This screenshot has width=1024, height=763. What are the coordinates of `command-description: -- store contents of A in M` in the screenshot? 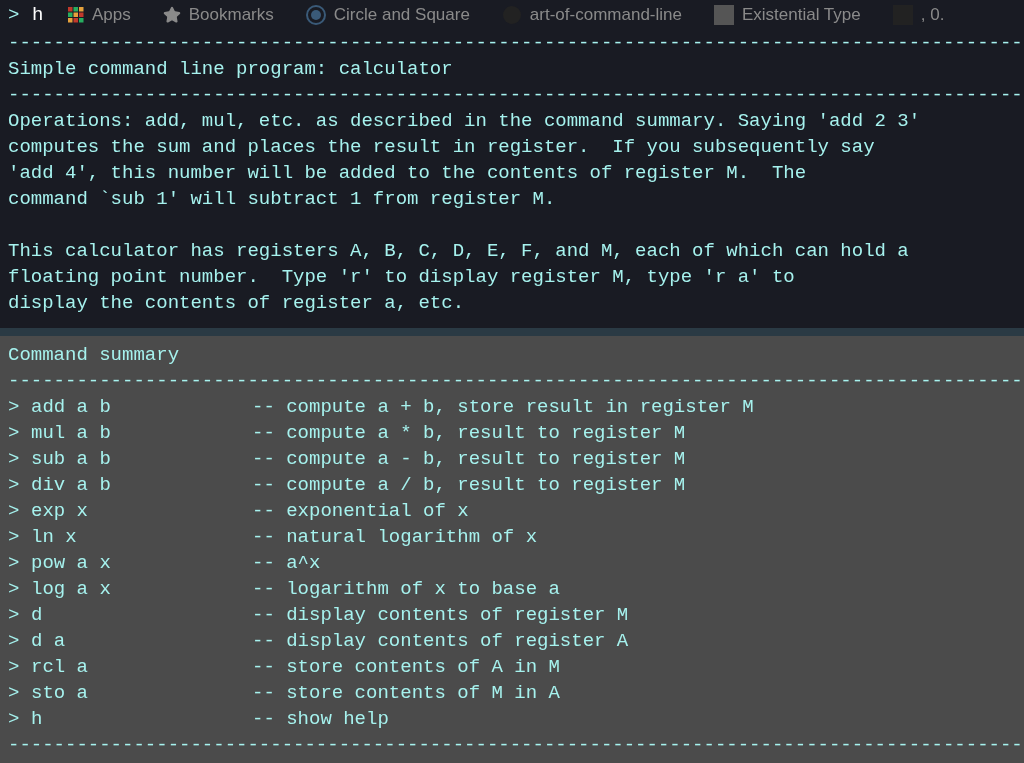 It's located at (406, 667).